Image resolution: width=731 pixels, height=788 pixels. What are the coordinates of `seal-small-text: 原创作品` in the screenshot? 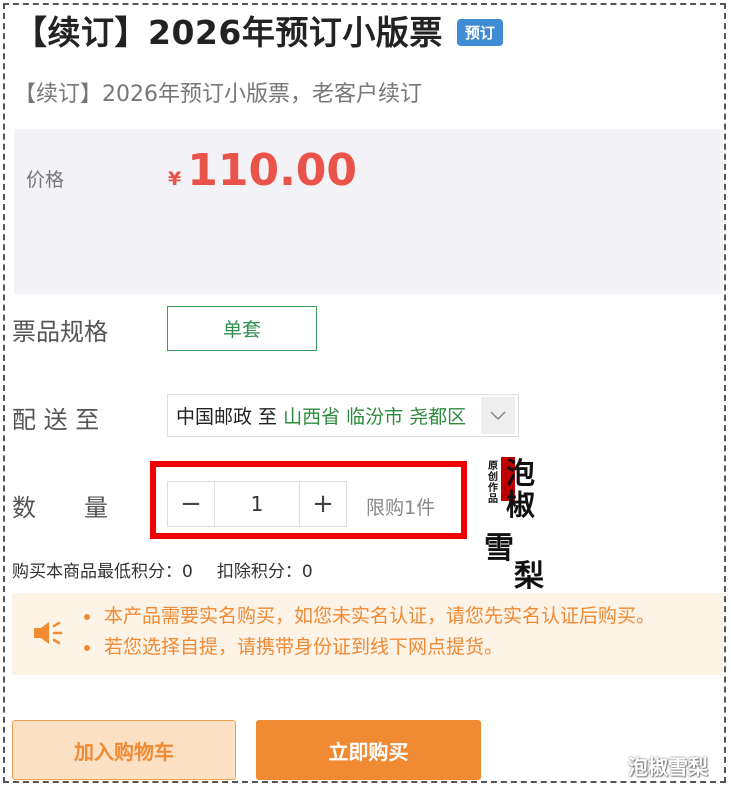 It's located at (493, 483).